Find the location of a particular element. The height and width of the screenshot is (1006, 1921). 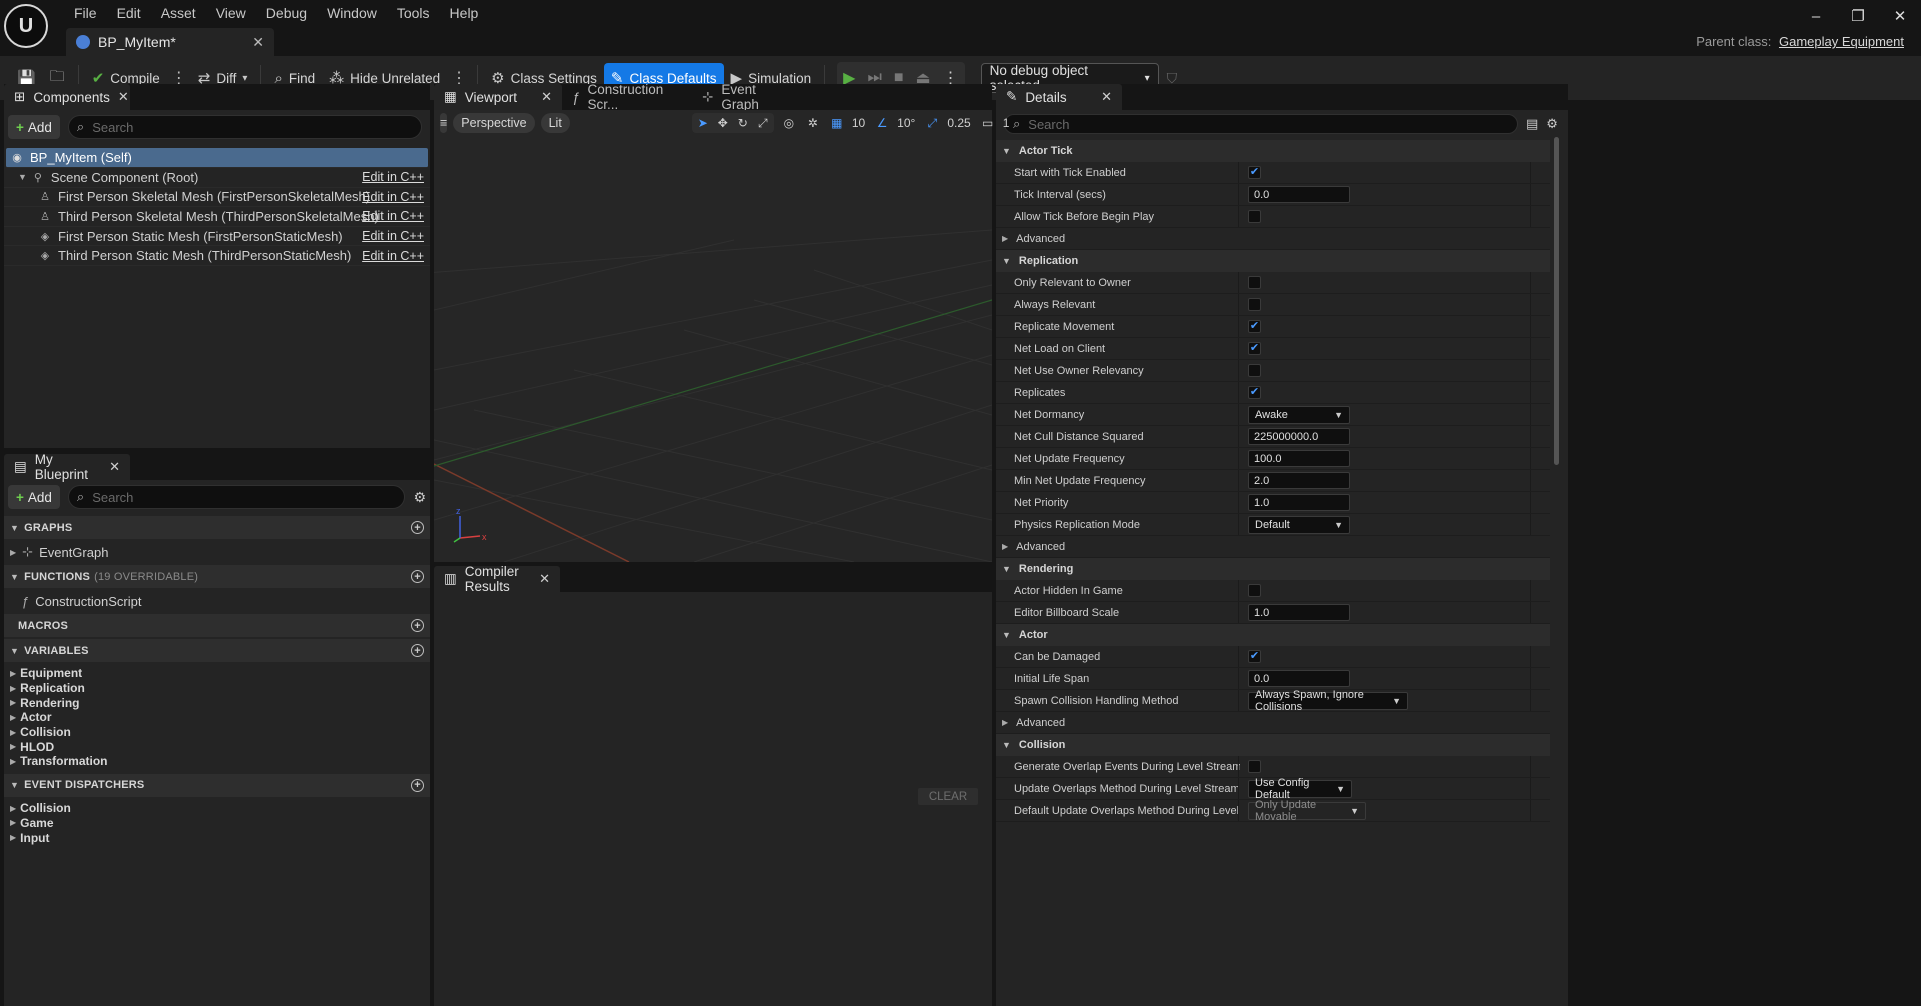

number-field: 0.0 is located at coordinates (1299, 194).